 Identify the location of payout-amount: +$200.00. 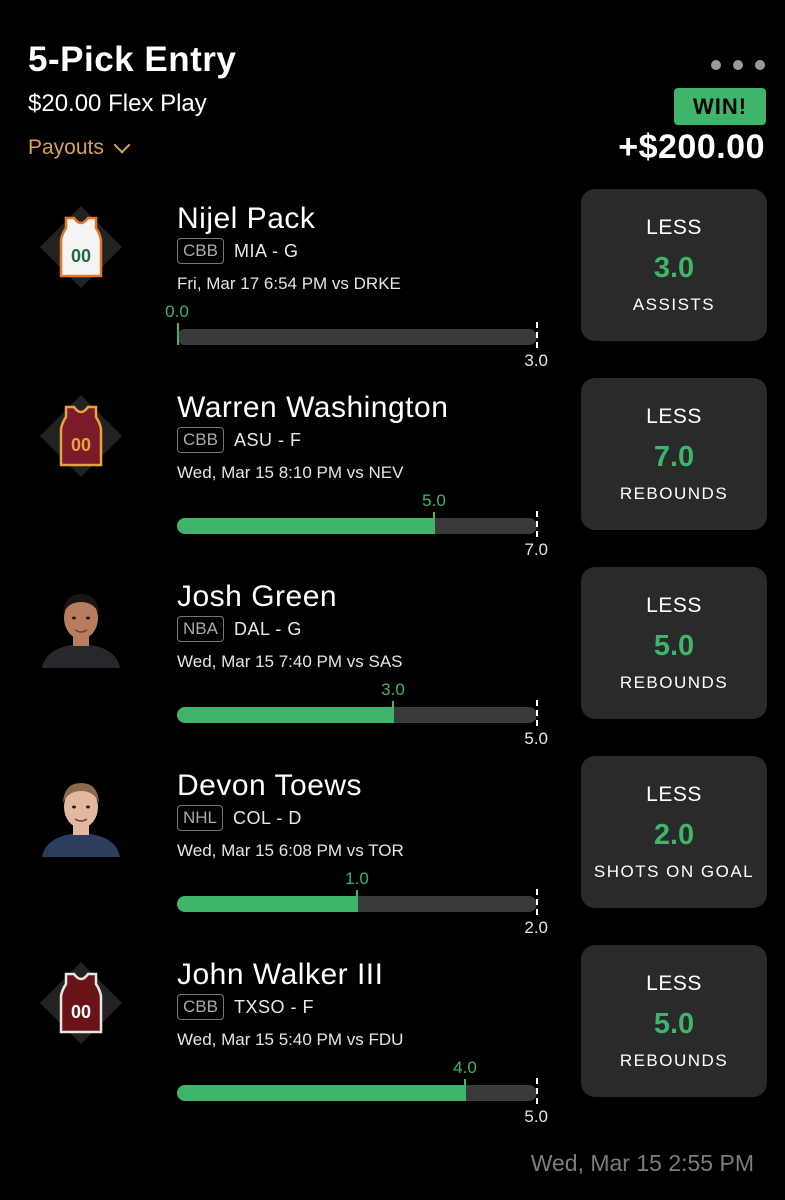
(691, 147).